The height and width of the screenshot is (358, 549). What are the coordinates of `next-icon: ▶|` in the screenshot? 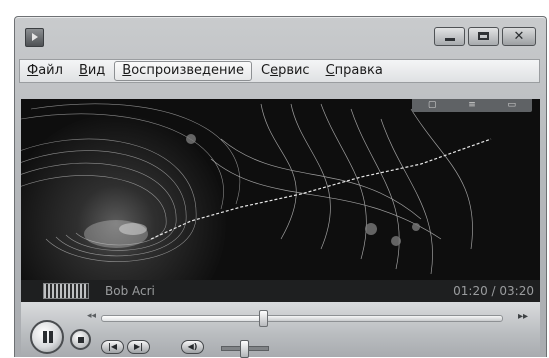 It's located at (138, 346).